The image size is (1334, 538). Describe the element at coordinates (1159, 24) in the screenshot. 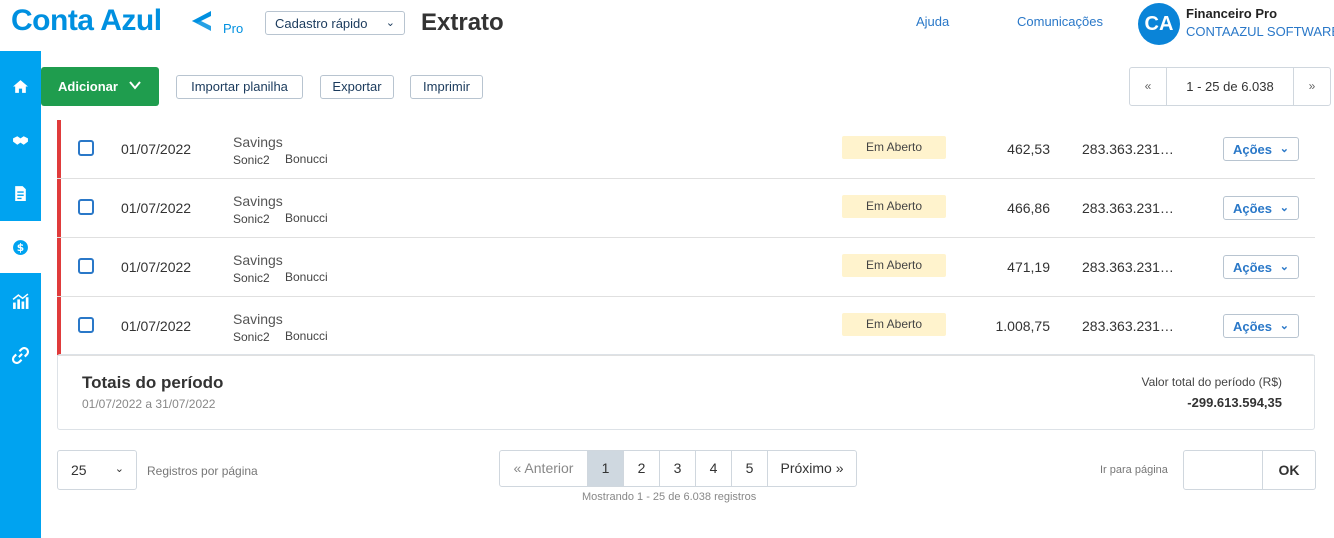

I see `avatar: CA` at that location.